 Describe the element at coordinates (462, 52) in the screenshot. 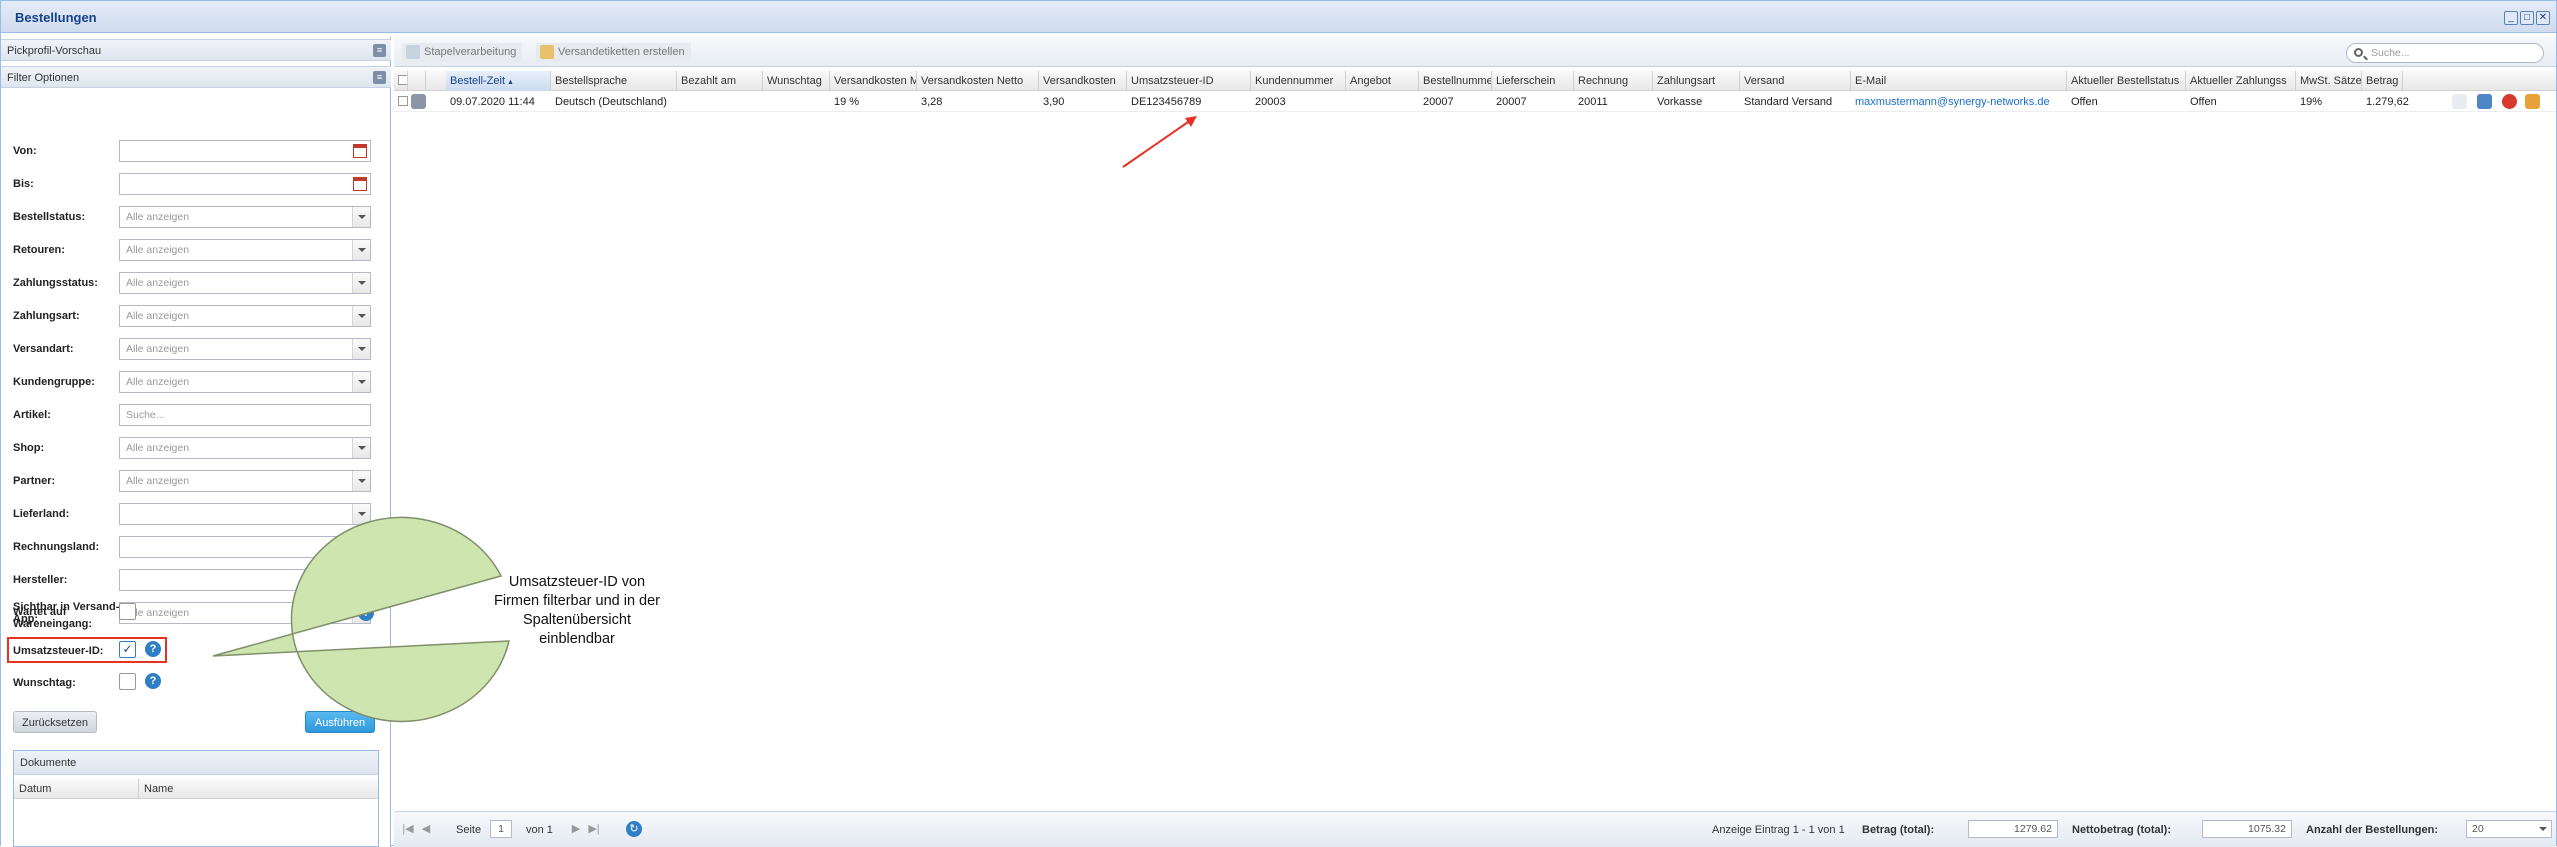

I see `batch-button: Stapelverarbeitung` at that location.